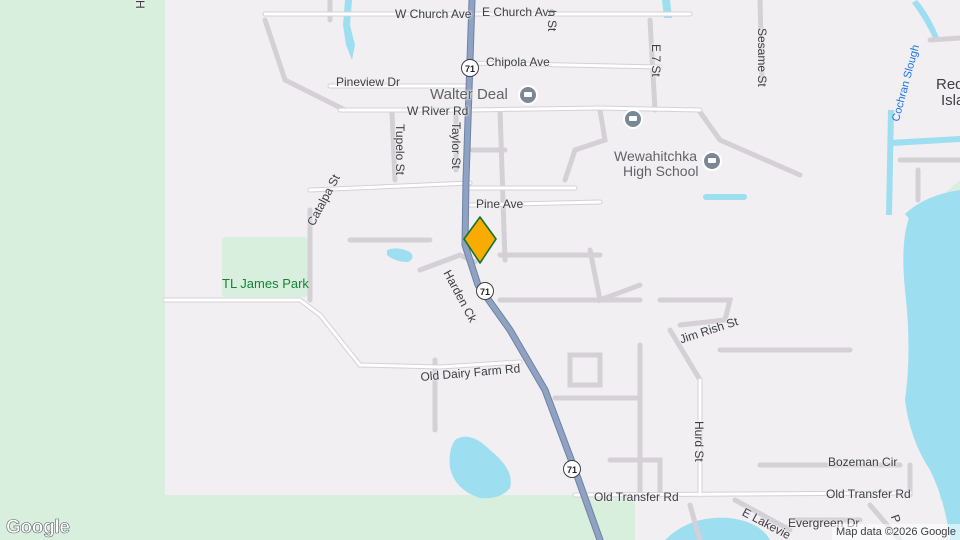 This screenshot has width=960, height=540. I want to click on street-chipola-ave: Chipola Ave, so click(518, 62).